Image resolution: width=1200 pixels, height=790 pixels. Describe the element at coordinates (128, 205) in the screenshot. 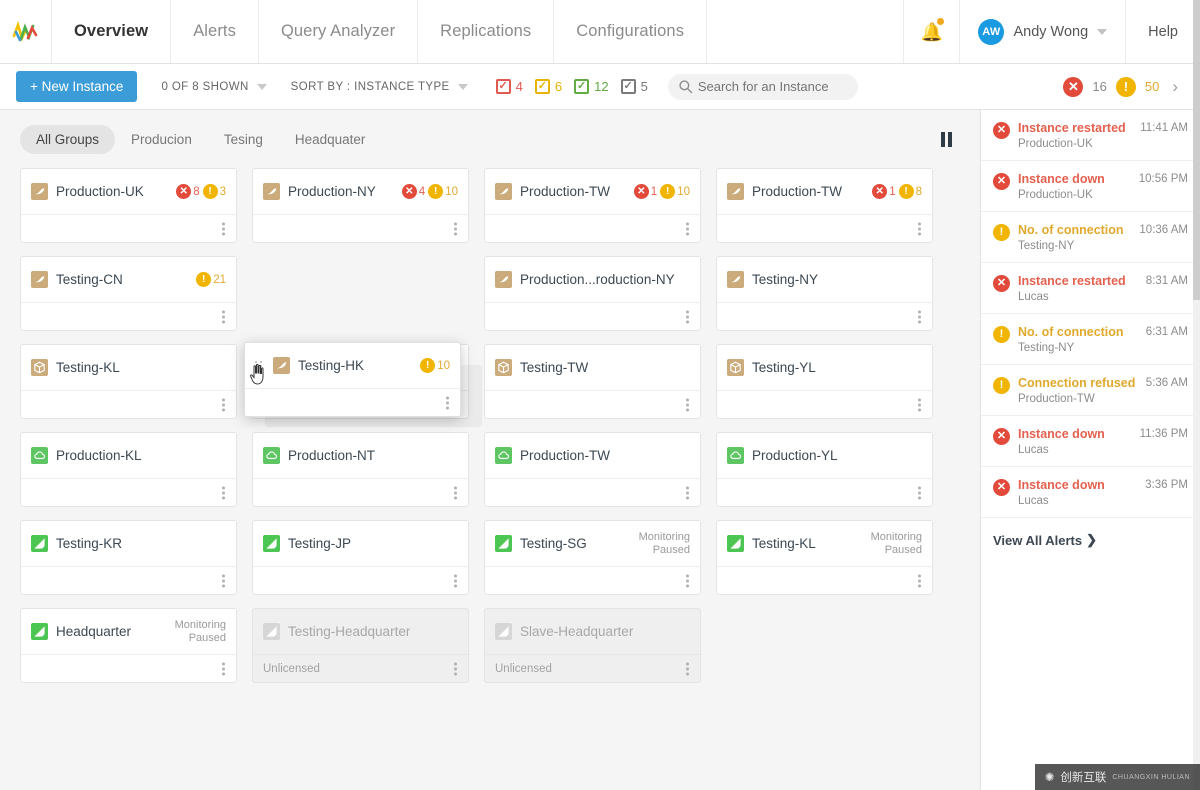

I see `instance-card: Production-UK ✕ 8! 3` at that location.